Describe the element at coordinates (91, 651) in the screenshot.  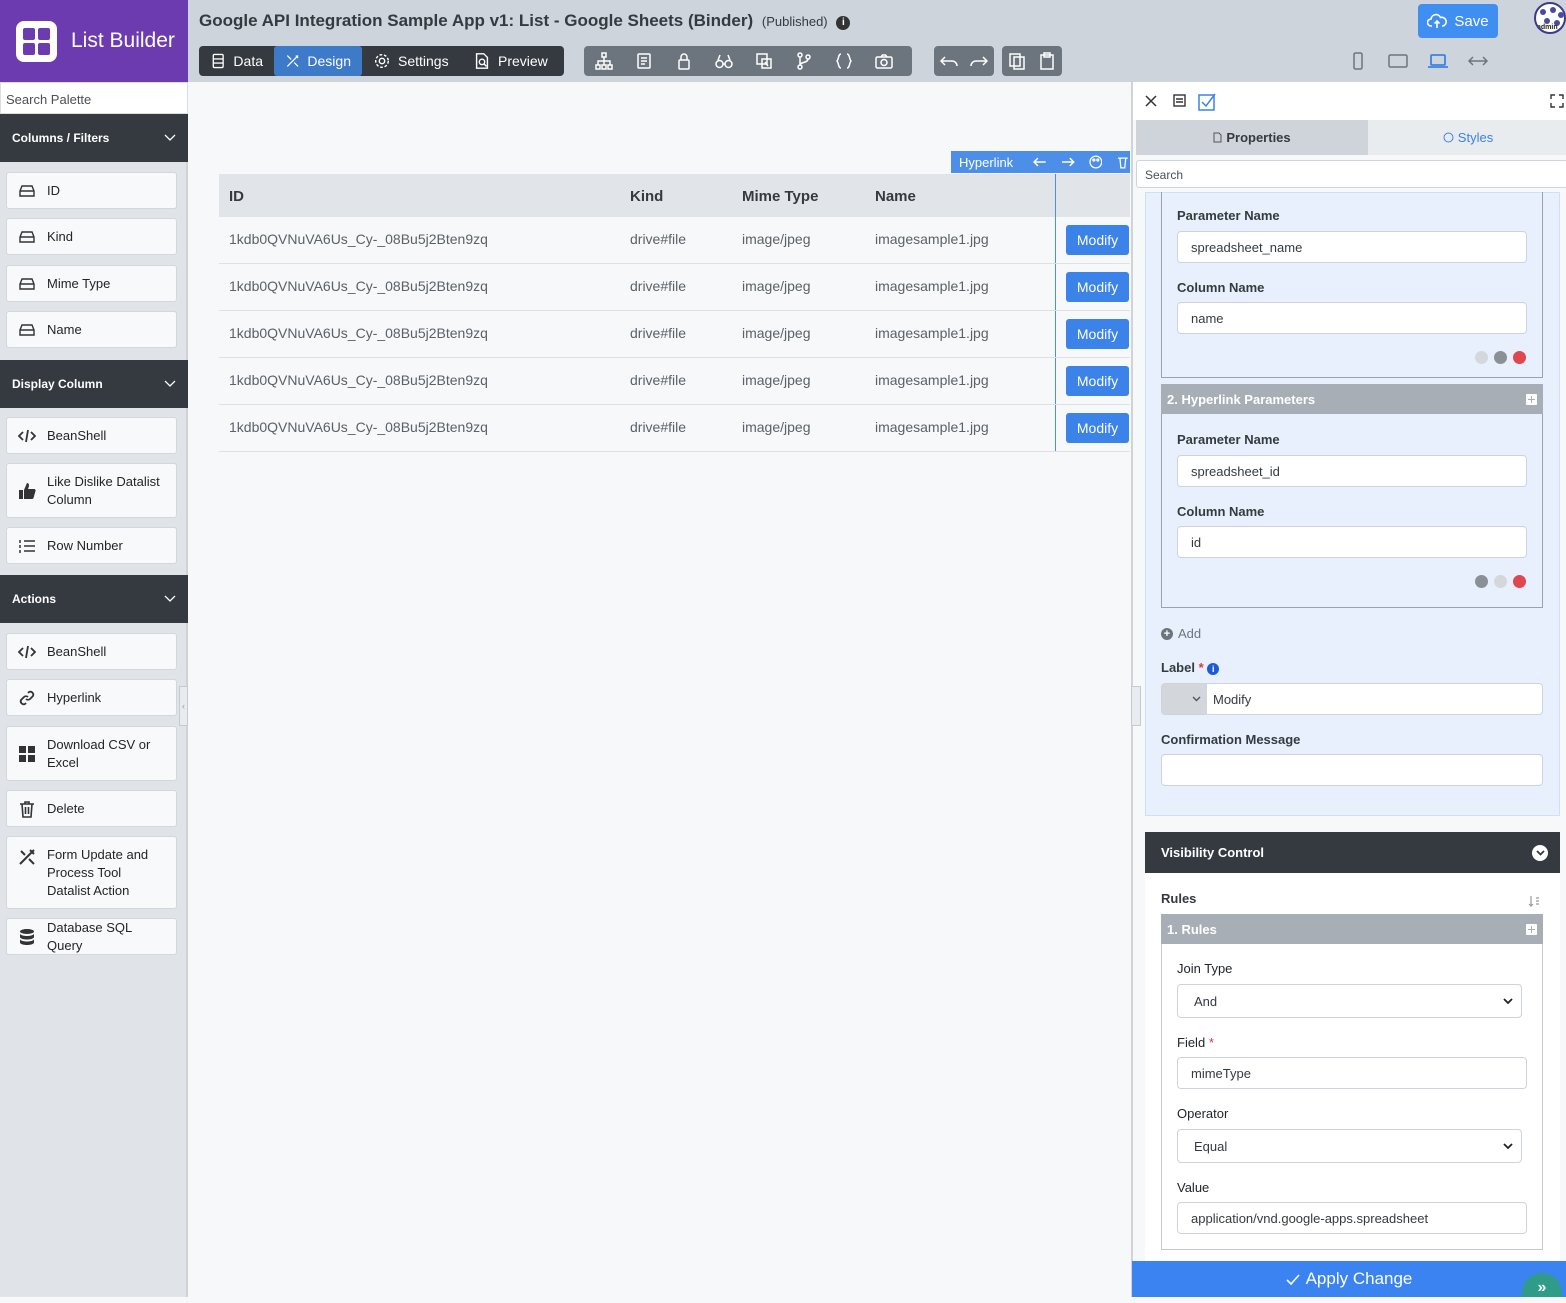
I see `palette-item-beanshell-action: BeanShell` at that location.